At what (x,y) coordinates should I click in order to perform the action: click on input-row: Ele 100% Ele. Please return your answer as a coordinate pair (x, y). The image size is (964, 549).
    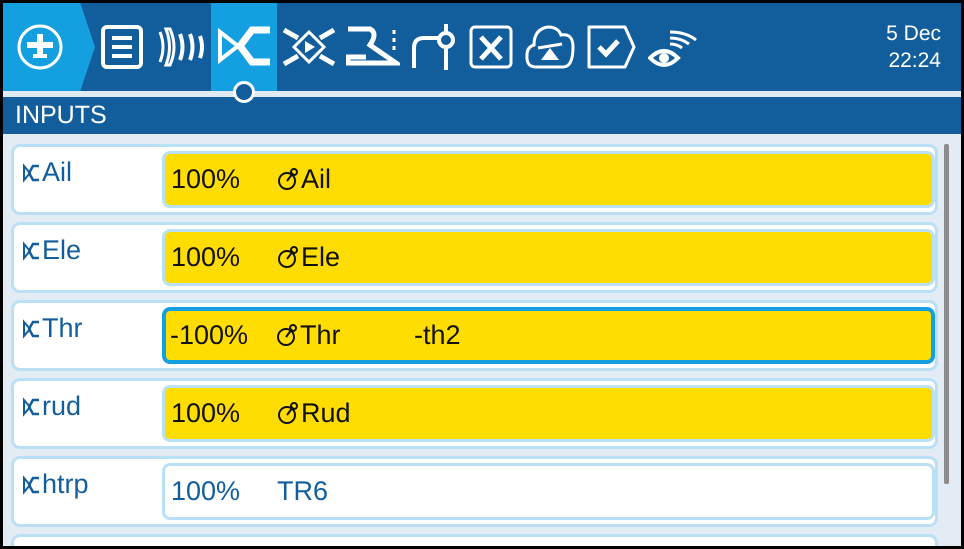
    Looking at the image, I should click on (474, 257).